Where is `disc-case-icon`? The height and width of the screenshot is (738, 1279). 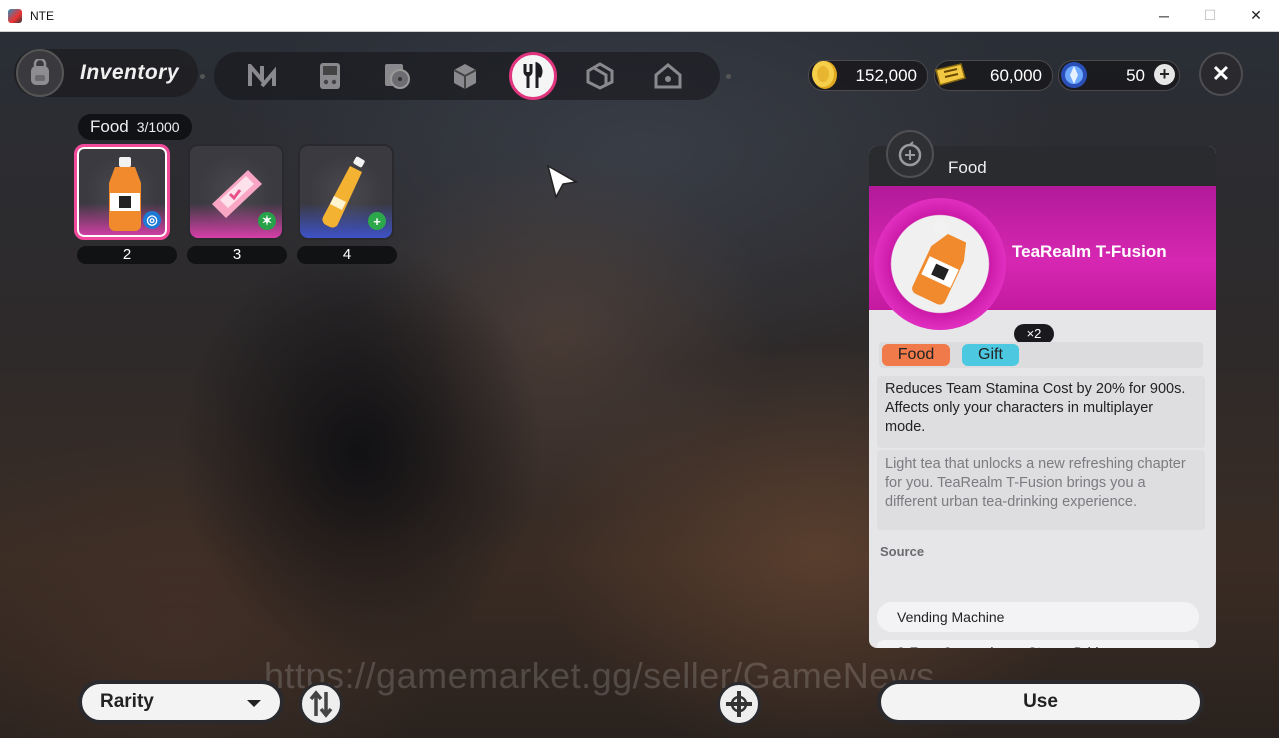
disc-case-icon is located at coordinates (397, 76).